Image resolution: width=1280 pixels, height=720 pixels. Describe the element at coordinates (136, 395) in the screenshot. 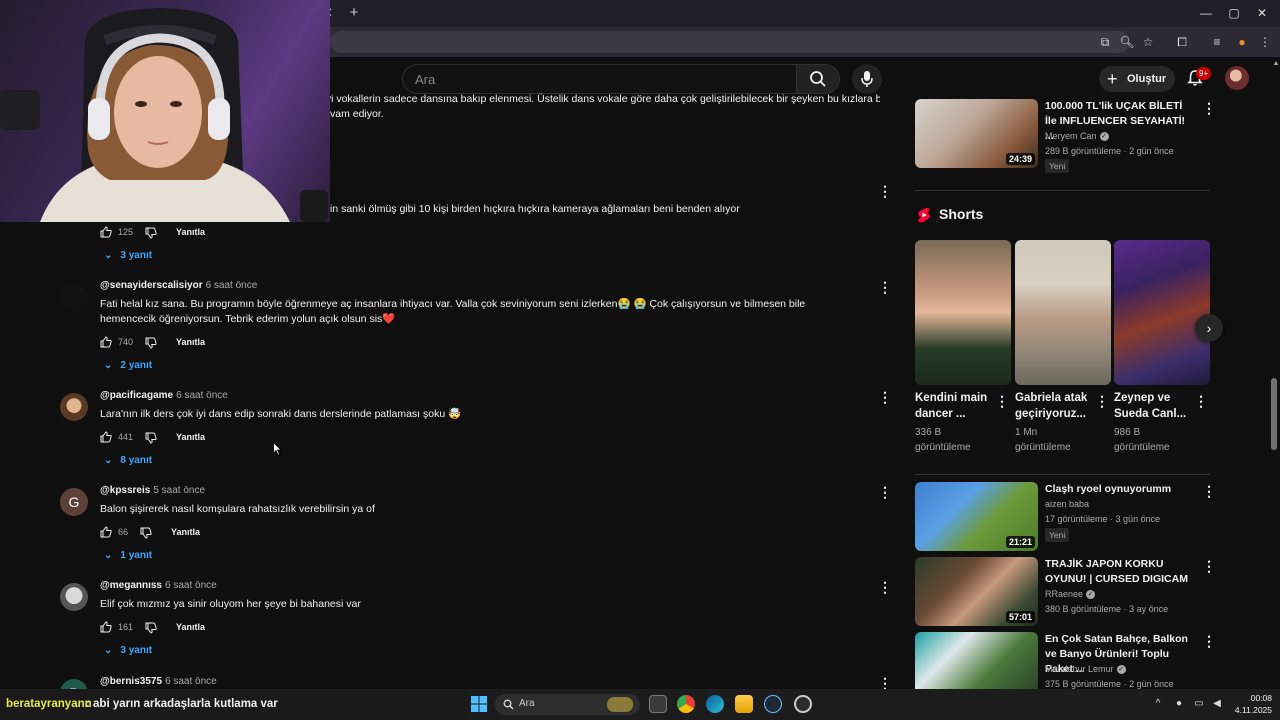

I see `comment-author: @pacificagame` at that location.